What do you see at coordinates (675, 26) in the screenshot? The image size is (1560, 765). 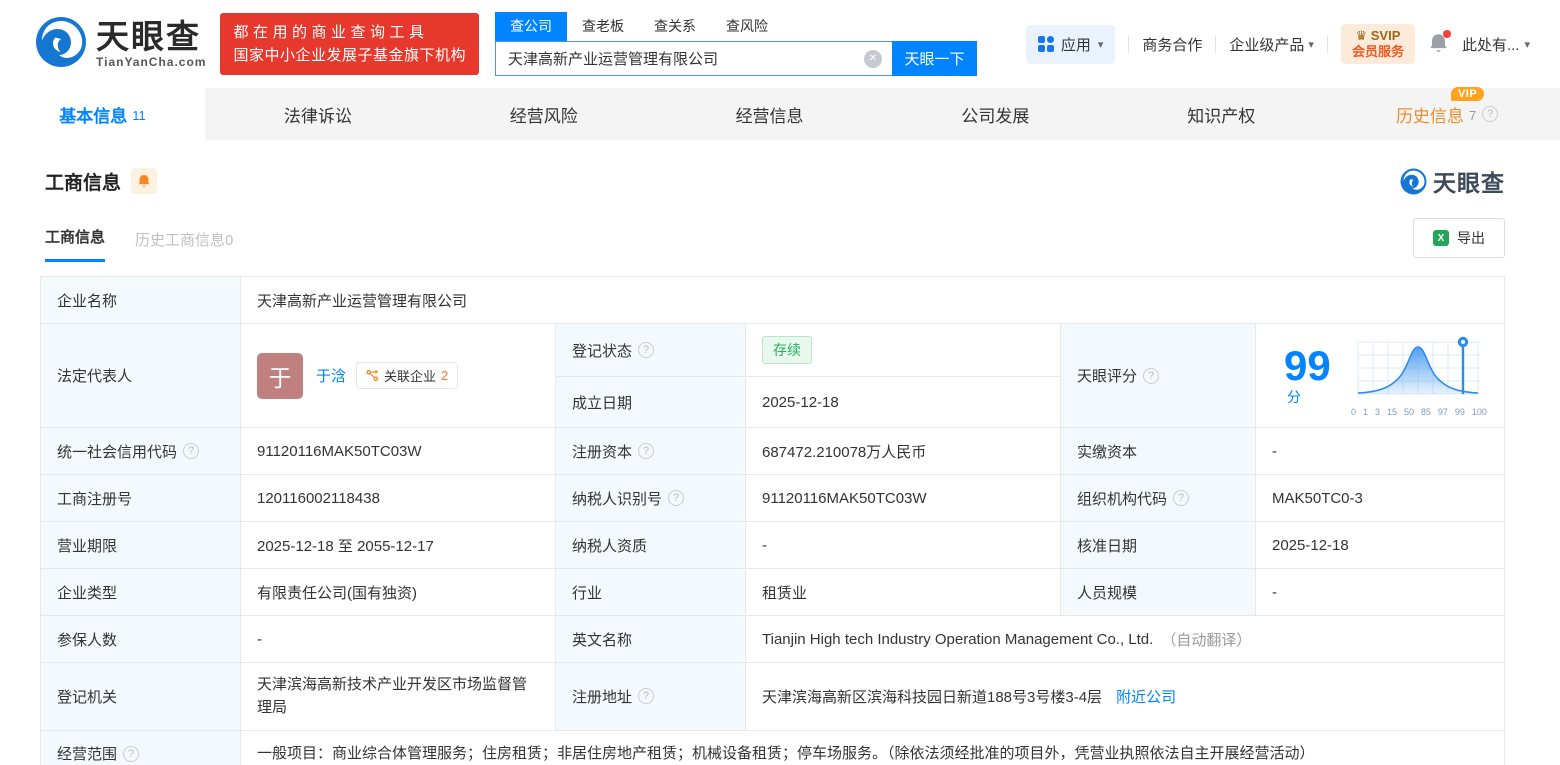 I see `search-tab-relation: 查关系` at bounding box center [675, 26].